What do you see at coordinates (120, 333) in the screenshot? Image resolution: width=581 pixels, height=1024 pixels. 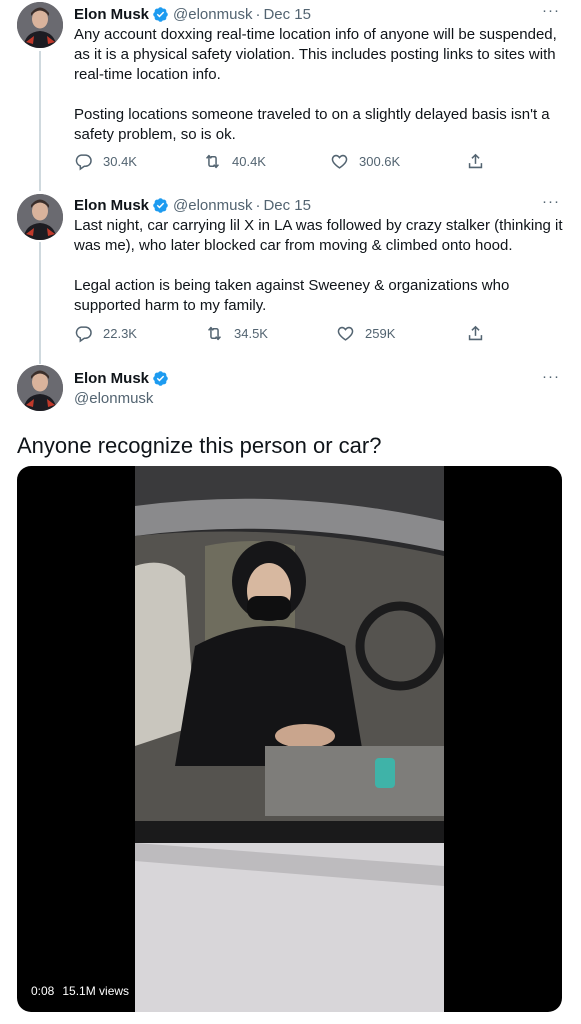 I see `reply-count: 22.3K` at bounding box center [120, 333].